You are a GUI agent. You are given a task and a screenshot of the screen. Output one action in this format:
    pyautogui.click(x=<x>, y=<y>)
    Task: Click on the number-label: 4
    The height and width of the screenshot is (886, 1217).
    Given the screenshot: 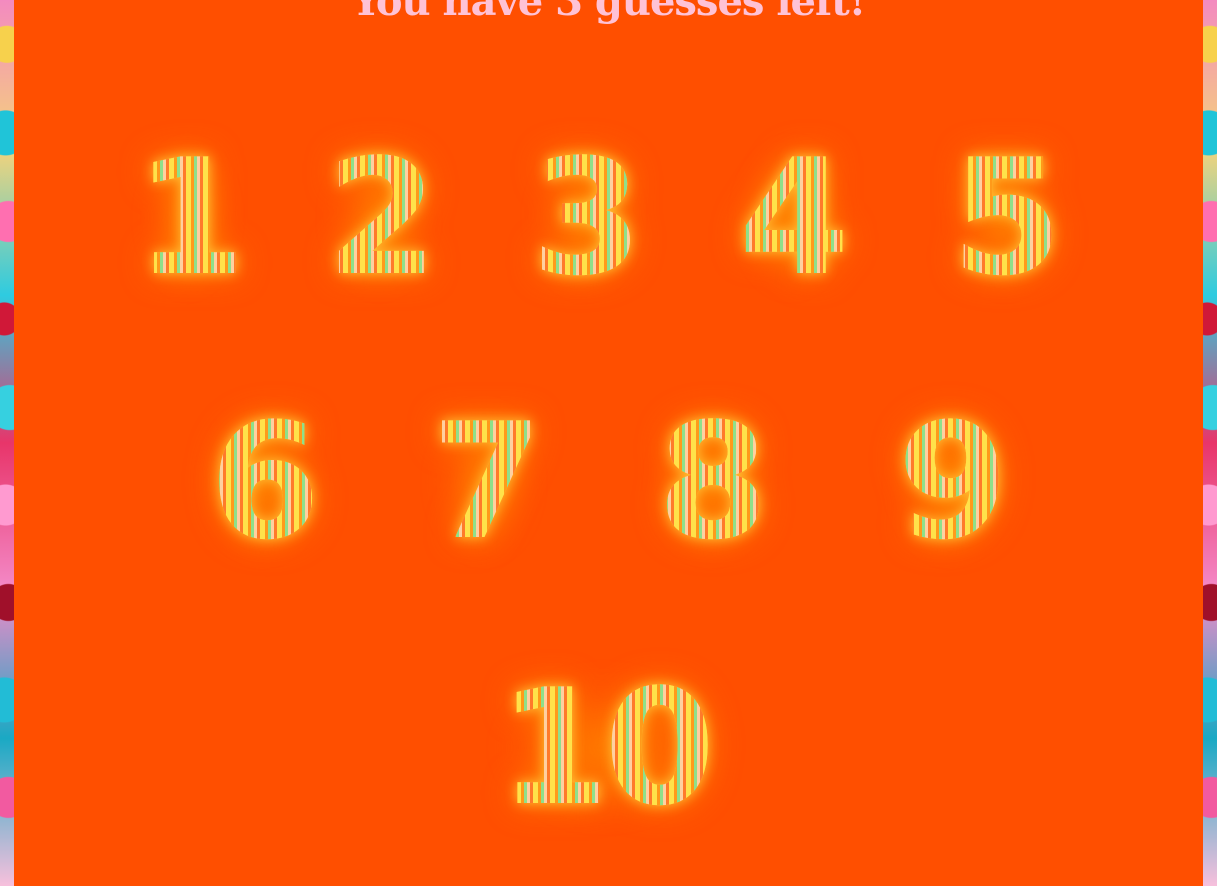 What is the action you would take?
    pyautogui.click(x=791, y=217)
    